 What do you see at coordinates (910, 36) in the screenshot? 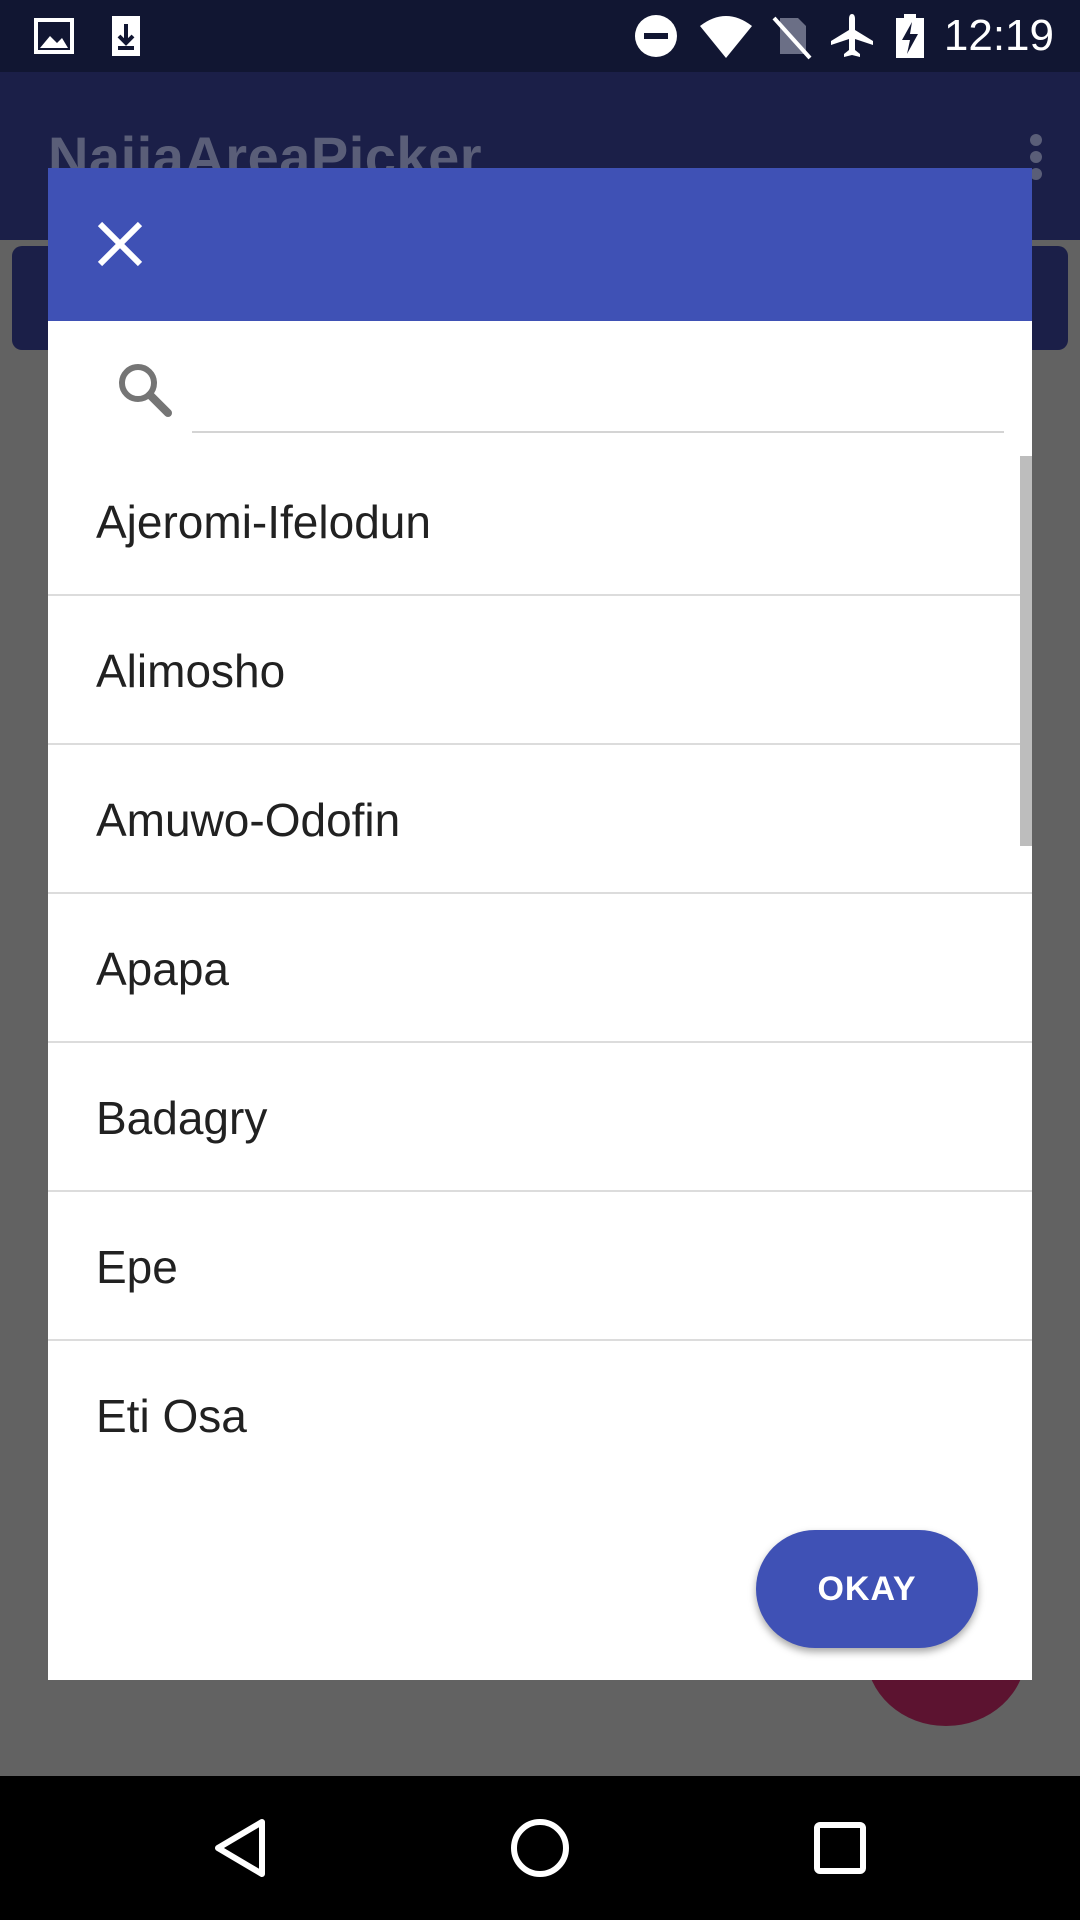
I see `battery-charging-icon` at bounding box center [910, 36].